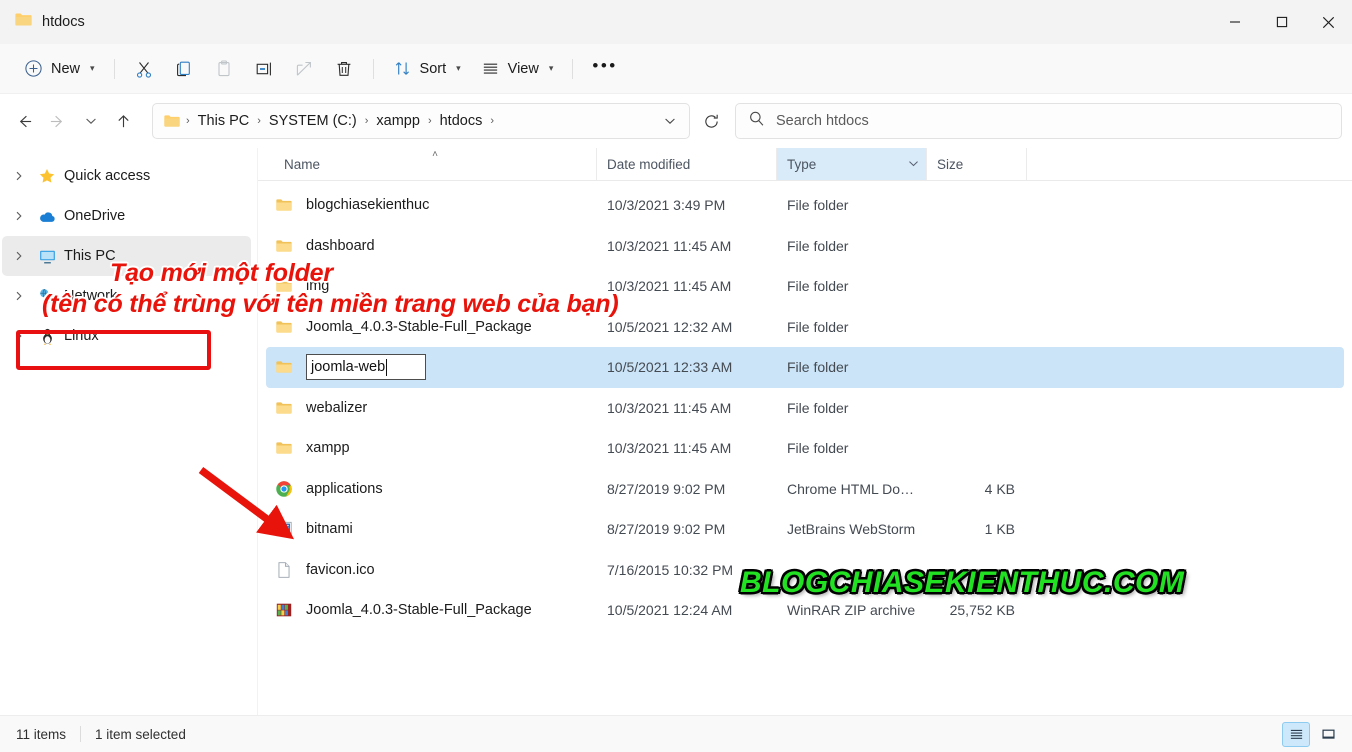 The width and height of the screenshot is (1352, 752). Describe the element at coordinates (1328, 734) in the screenshot. I see `large-icons-view-button` at that location.